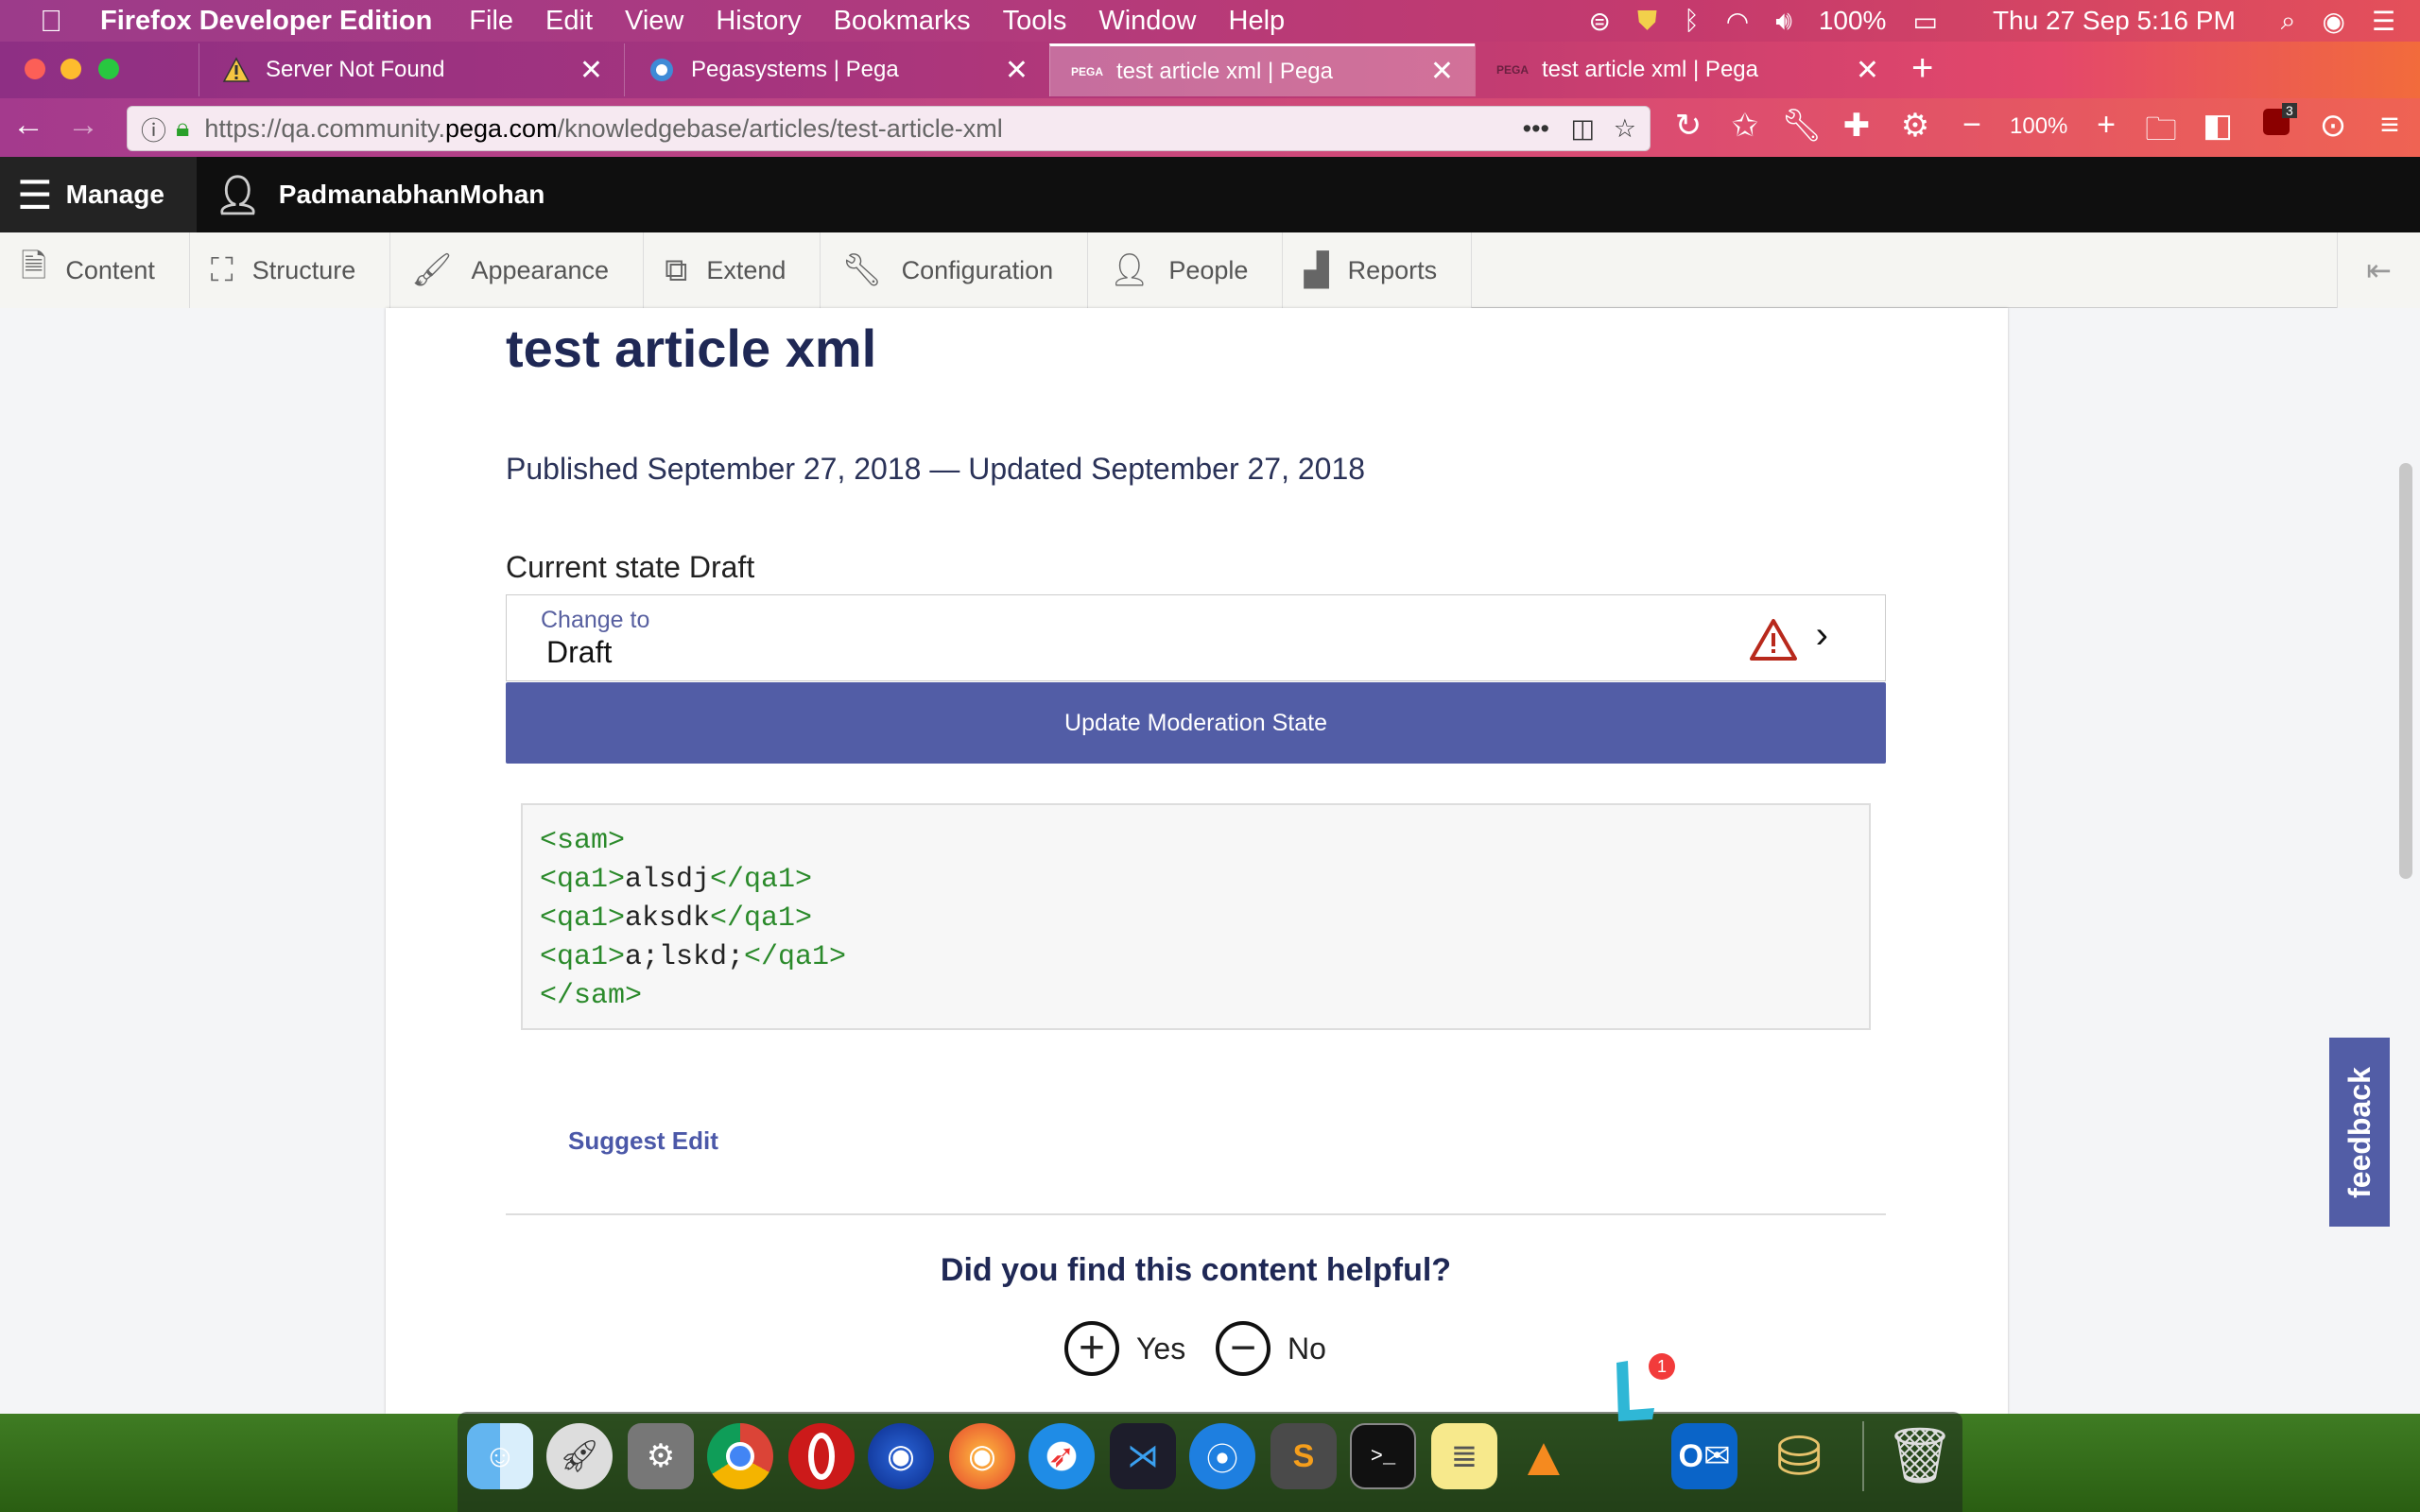 The image size is (2420, 1512). I want to click on bookmarks-icon: ✩, so click(1745, 126).